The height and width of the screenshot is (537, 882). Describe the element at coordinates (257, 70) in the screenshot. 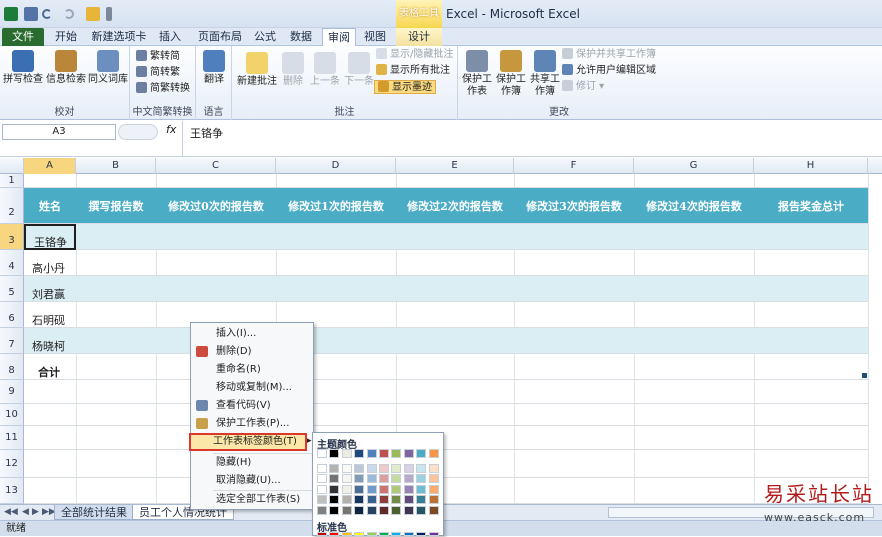

I see `new-comment-button: 新建批注` at that location.